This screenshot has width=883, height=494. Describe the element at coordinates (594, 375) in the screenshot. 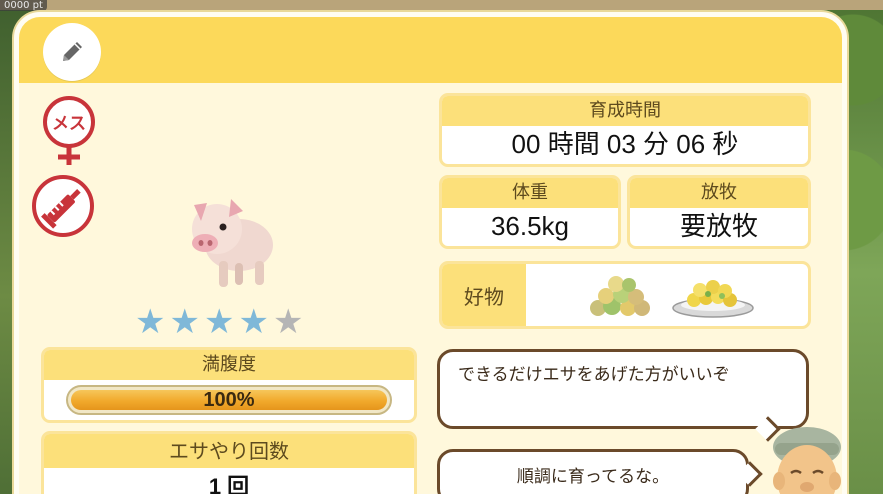

I see `advice-bubble-text: できるだけエサをあげた方がいいぞ` at that location.